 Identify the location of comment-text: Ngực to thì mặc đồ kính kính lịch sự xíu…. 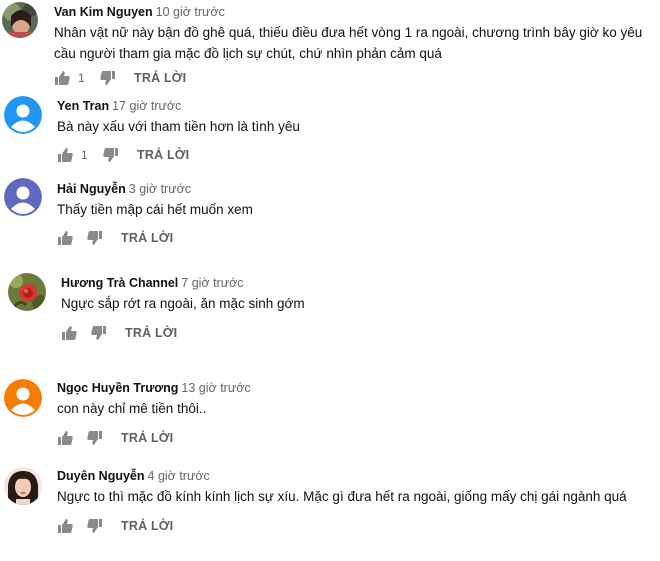
(342, 496).